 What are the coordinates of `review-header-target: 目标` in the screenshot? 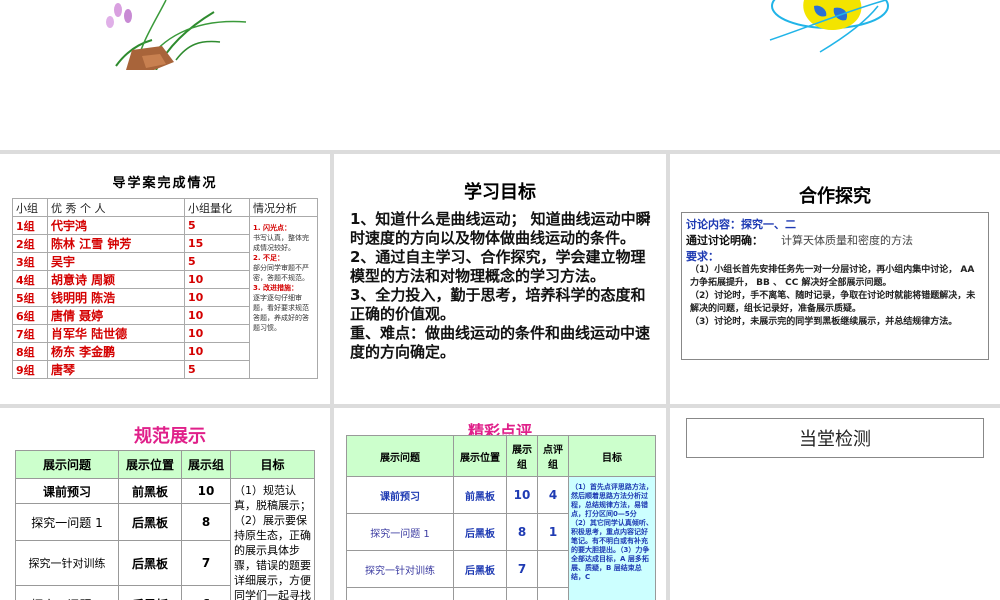 It's located at (612, 456).